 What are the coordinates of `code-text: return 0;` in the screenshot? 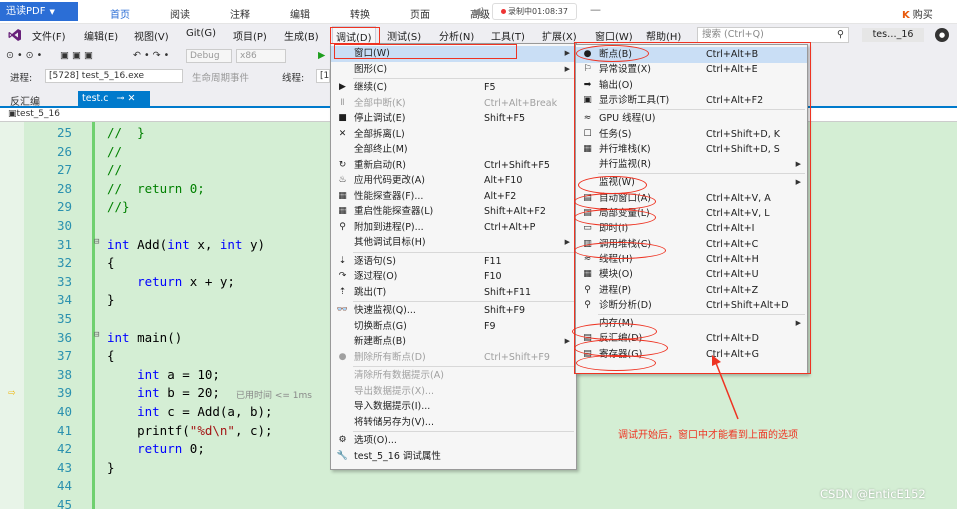 It's located at (171, 449).